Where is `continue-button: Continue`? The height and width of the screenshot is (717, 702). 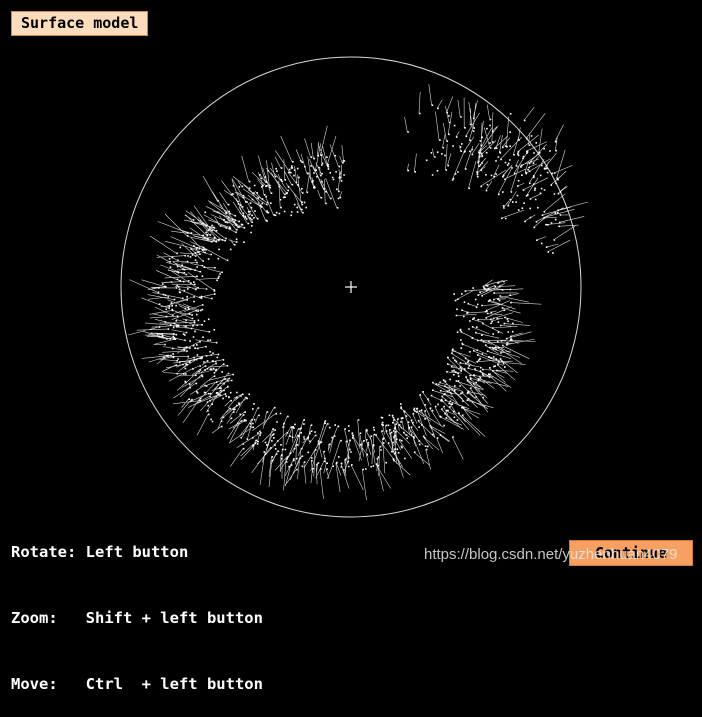
continue-button: Continue is located at coordinates (631, 553).